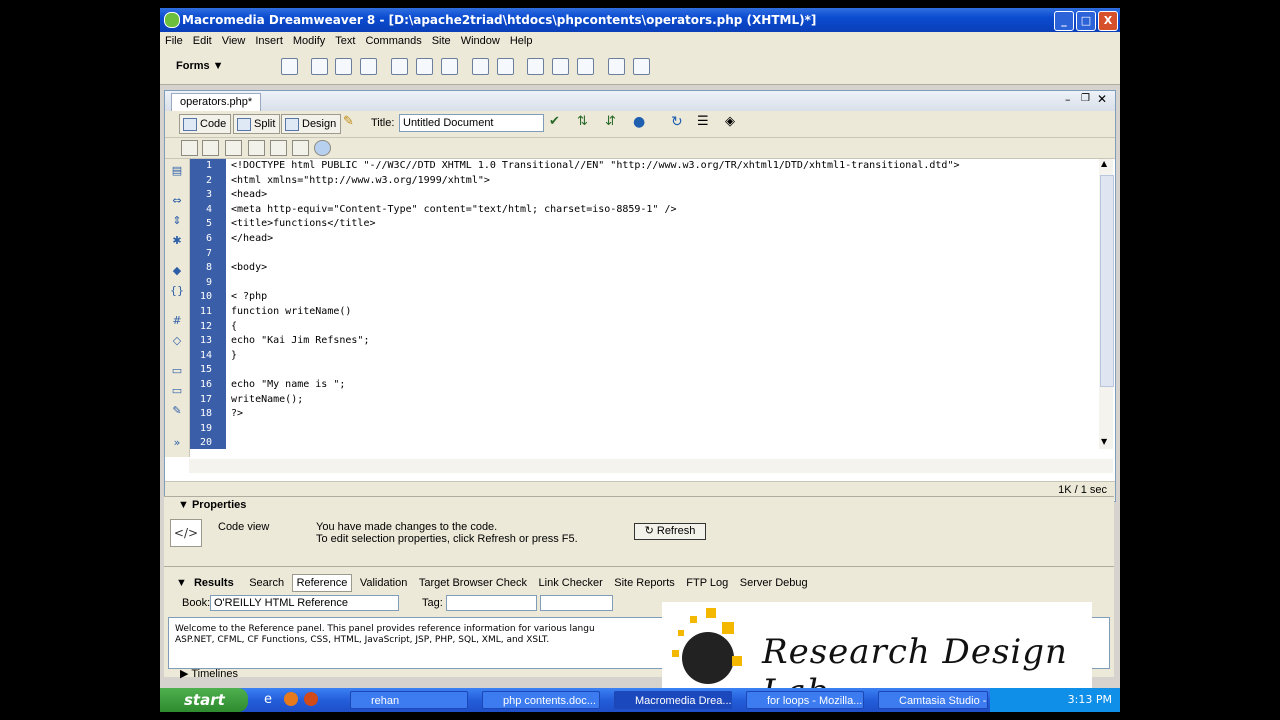 The width and height of the screenshot is (1280, 720). I want to click on tab-validation: Validation, so click(384, 583).